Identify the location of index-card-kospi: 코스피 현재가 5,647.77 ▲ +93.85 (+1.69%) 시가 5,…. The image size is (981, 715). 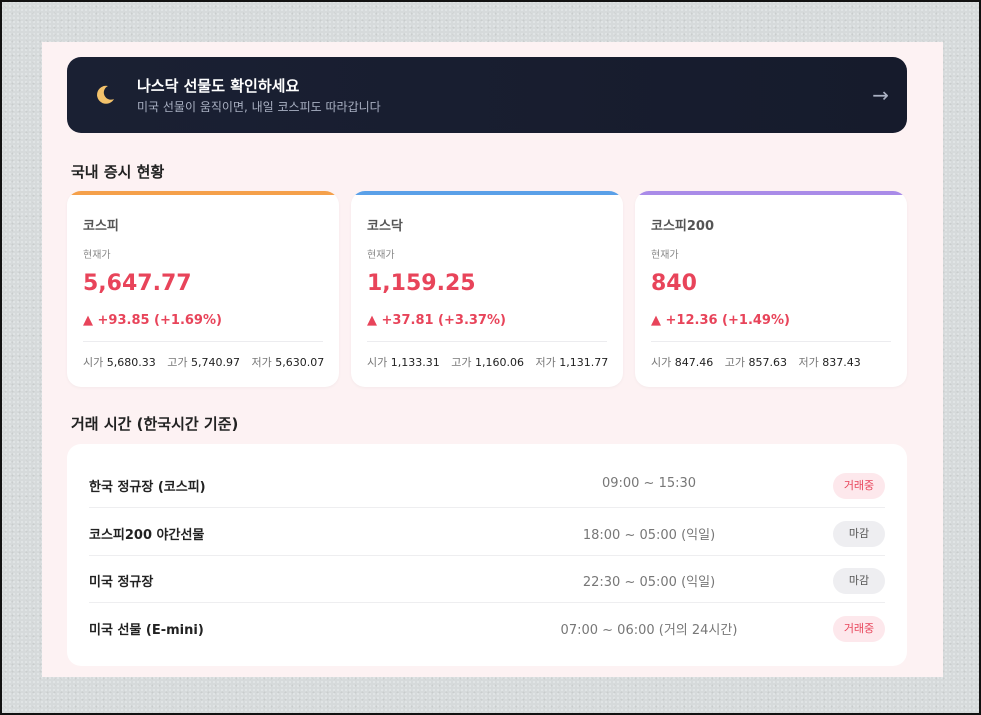
(203, 289).